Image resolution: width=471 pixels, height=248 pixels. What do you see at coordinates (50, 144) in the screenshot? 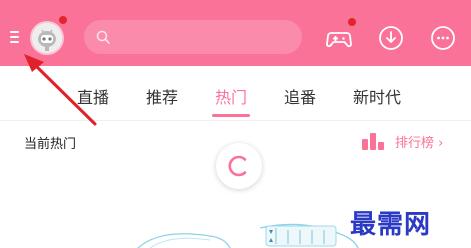
I see `section-title: 当前热门` at bounding box center [50, 144].